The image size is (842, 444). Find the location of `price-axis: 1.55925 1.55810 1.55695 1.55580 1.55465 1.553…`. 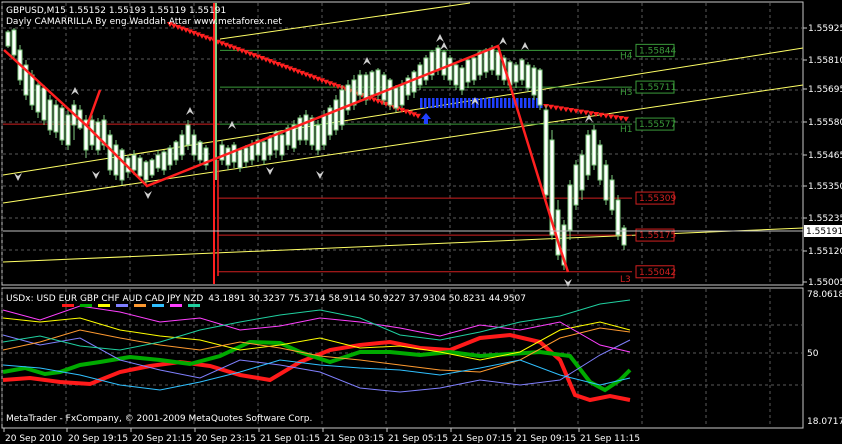

price-axis: 1.55925 1.55810 1.55695 1.55580 1.55465 1.553… is located at coordinates (822, 156).